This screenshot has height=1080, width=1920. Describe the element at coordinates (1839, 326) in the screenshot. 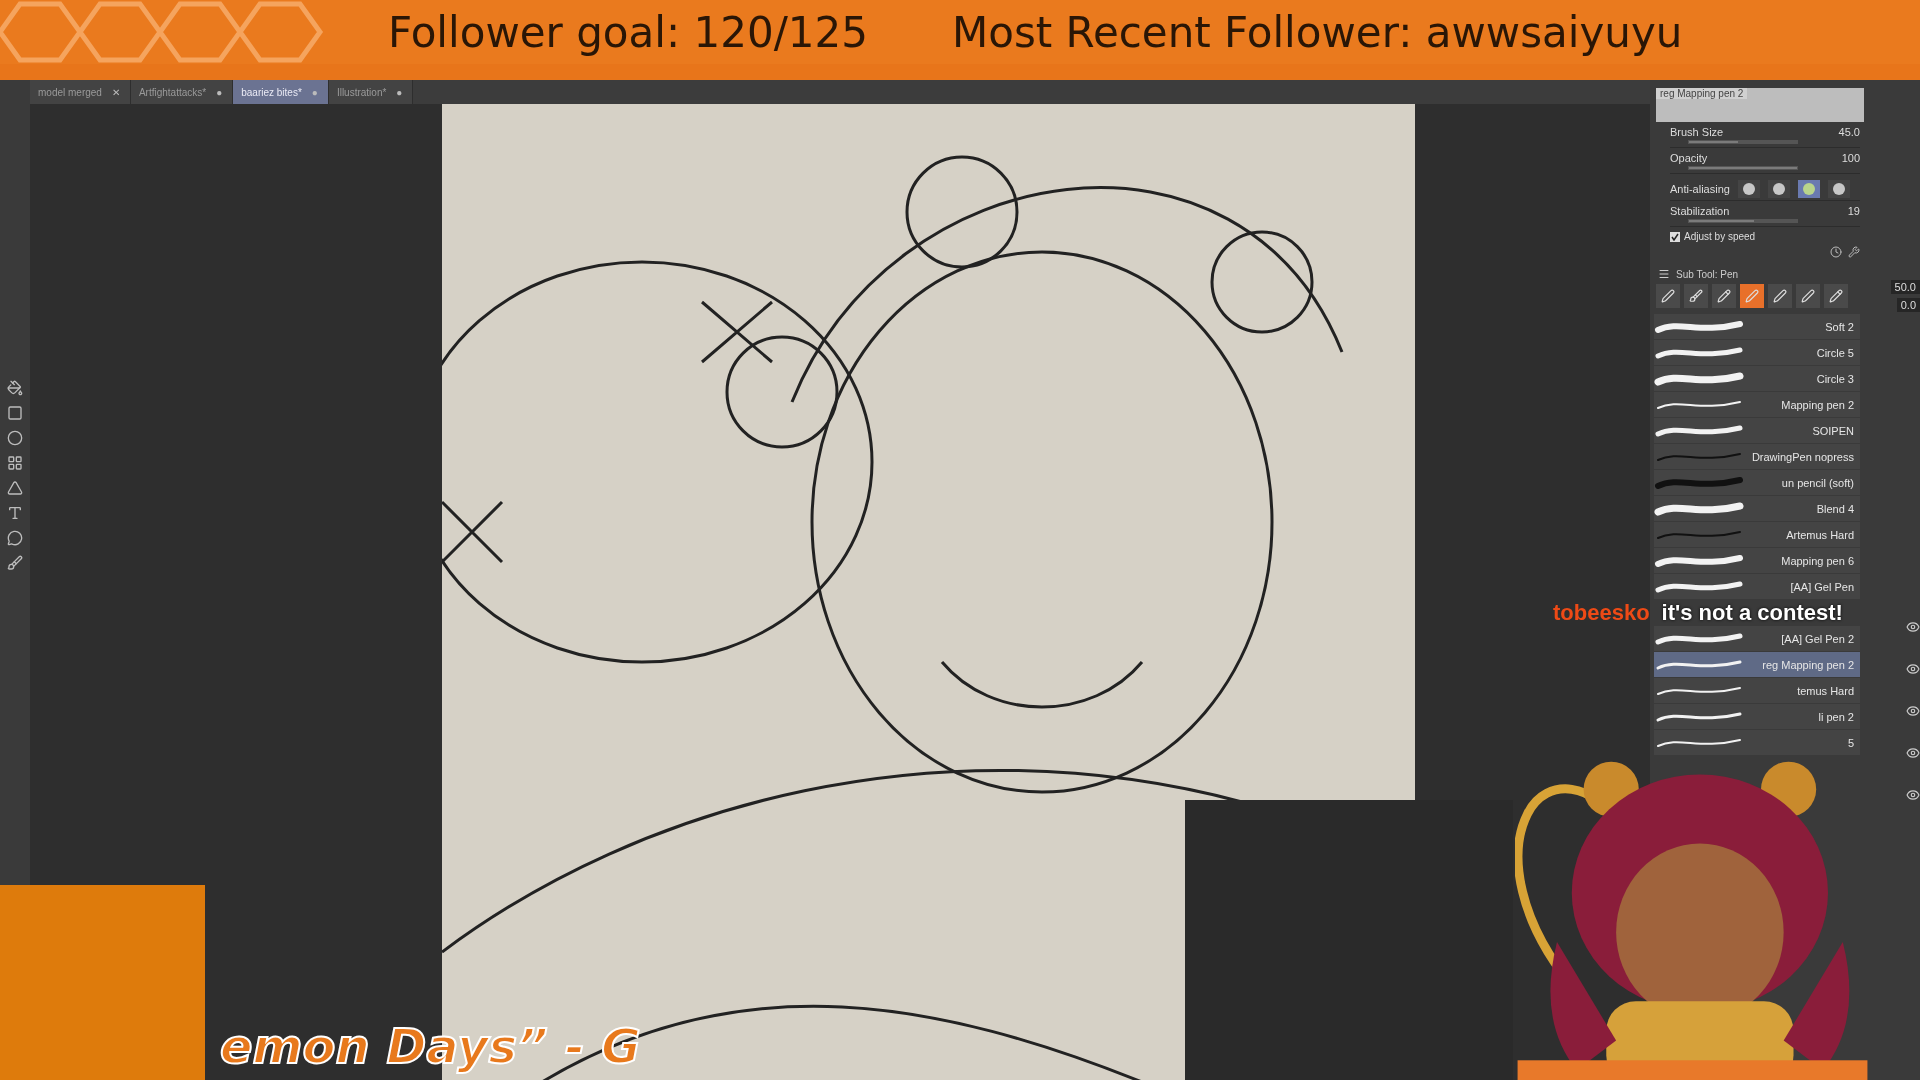

I see `sub-tool-label: Soft 2` at that location.